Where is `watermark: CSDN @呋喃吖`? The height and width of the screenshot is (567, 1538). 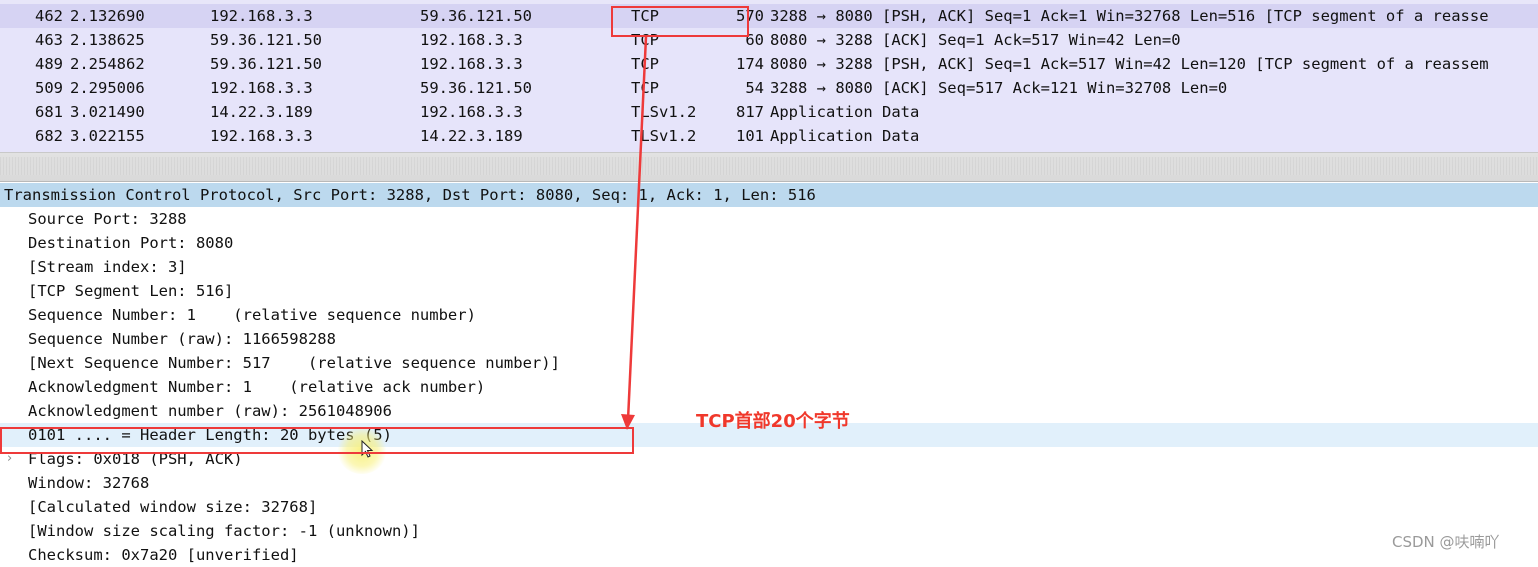
watermark: CSDN @呋喃吖 is located at coordinates (1446, 542).